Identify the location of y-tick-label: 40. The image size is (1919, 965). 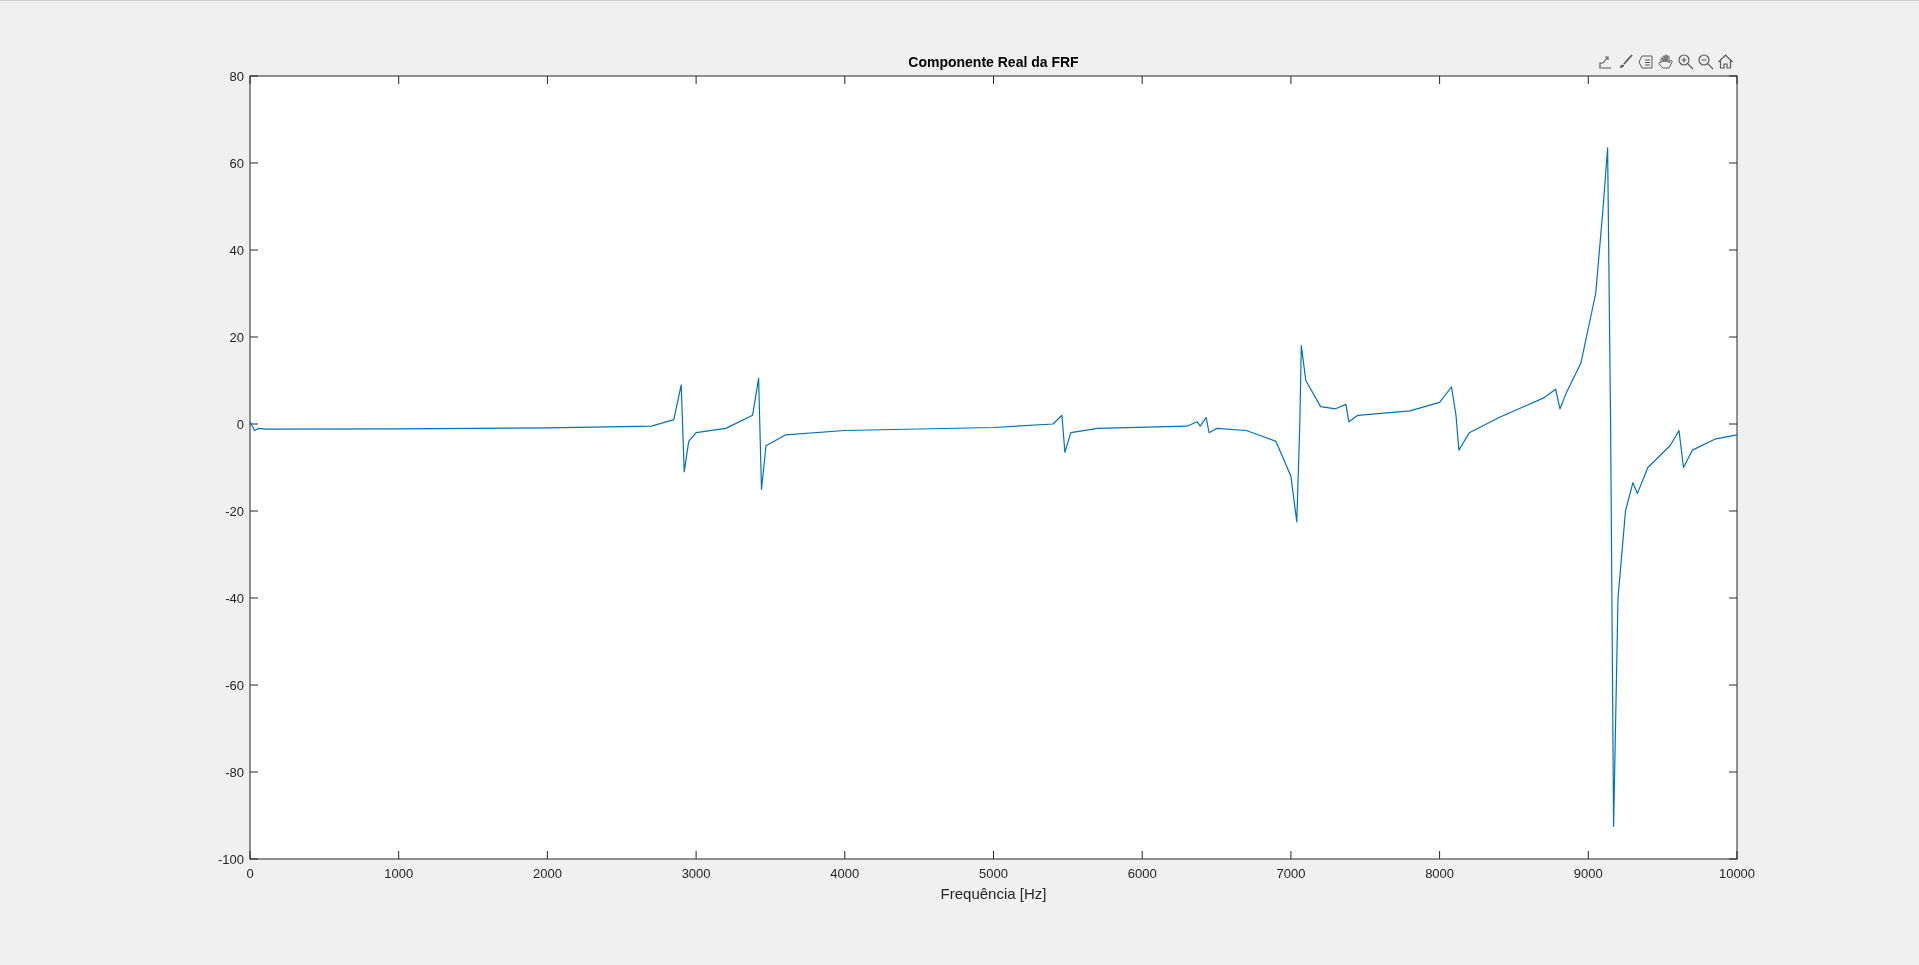
(236, 250).